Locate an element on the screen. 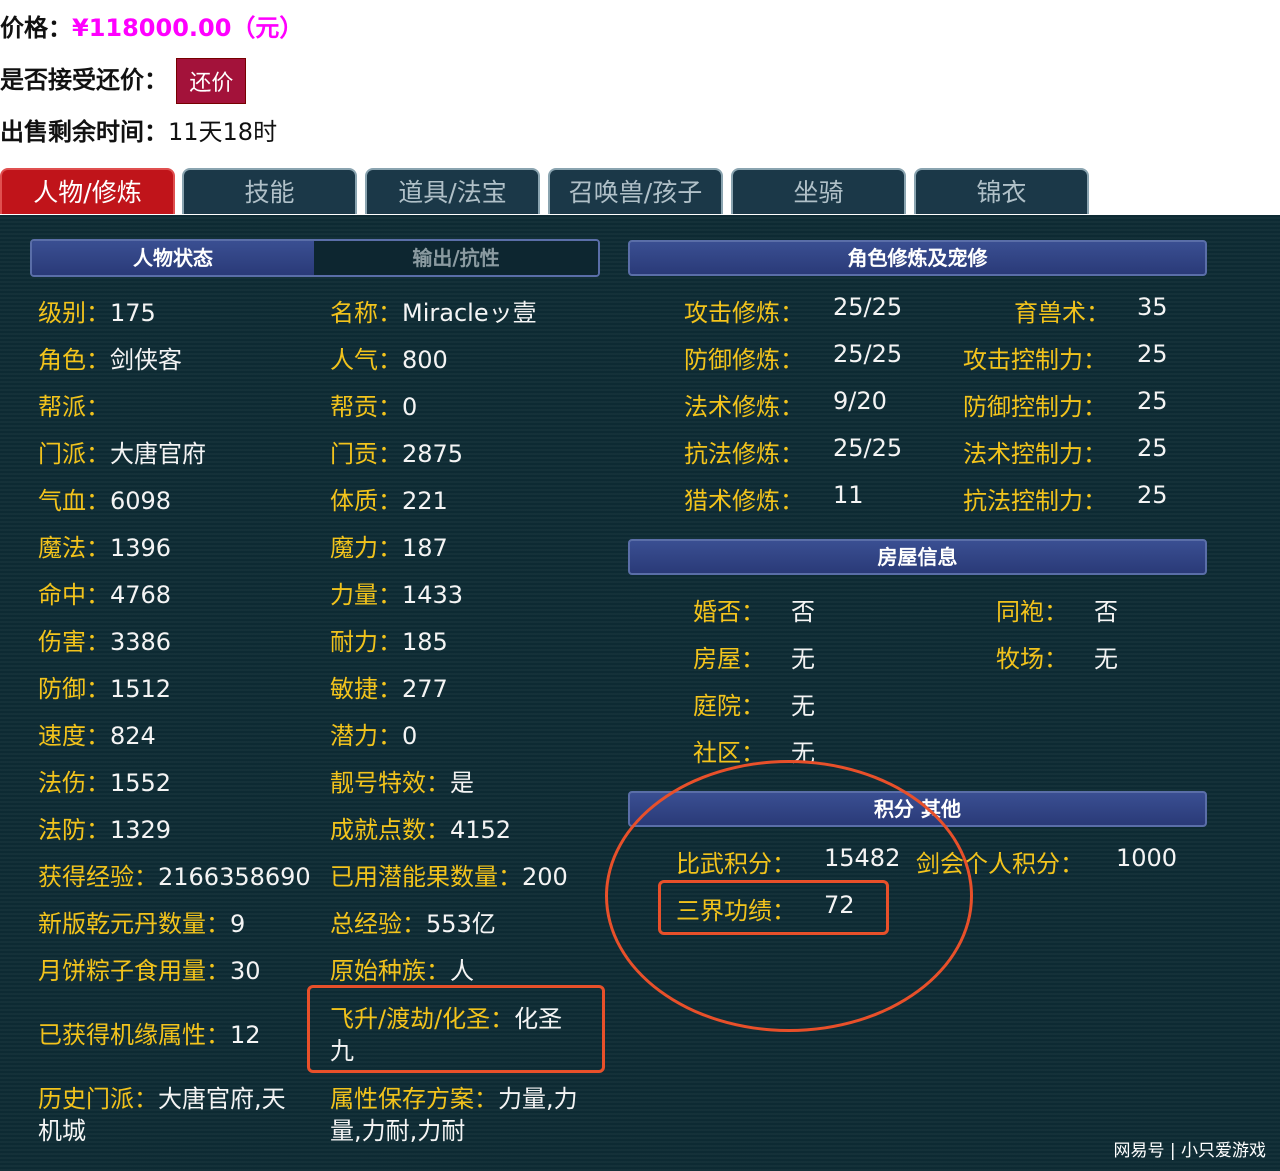 The height and width of the screenshot is (1171, 1280). stat-damage: 伤害：3386 is located at coordinates (105, 642).